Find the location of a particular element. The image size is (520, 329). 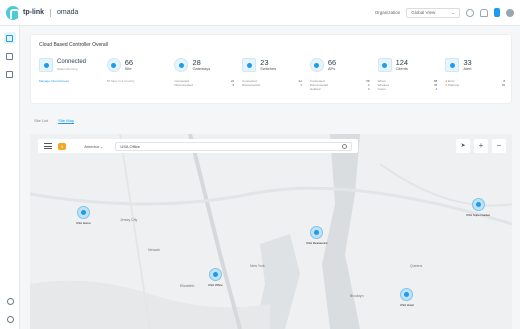

building-icon is located at coordinates (9, 74).